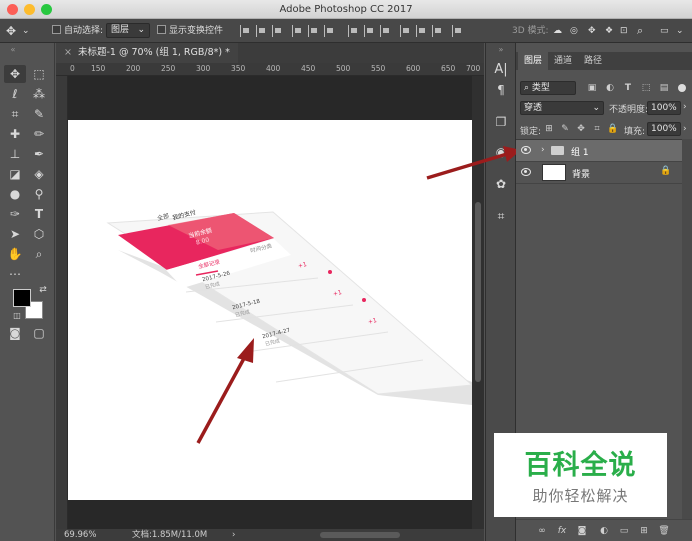 This screenshot has height=541, width=692. What do you see at coordinates (501, 90) in the screenshot?
I see `paragraph-panel-icon: ¶` at bounding box center [501, 90].